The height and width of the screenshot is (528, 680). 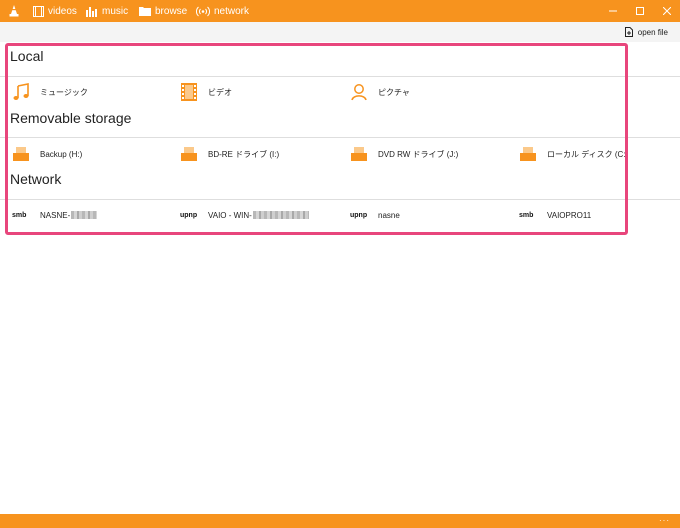 I want to click on top-nav-bar: videos music browse network, so click(x=340, y=11).